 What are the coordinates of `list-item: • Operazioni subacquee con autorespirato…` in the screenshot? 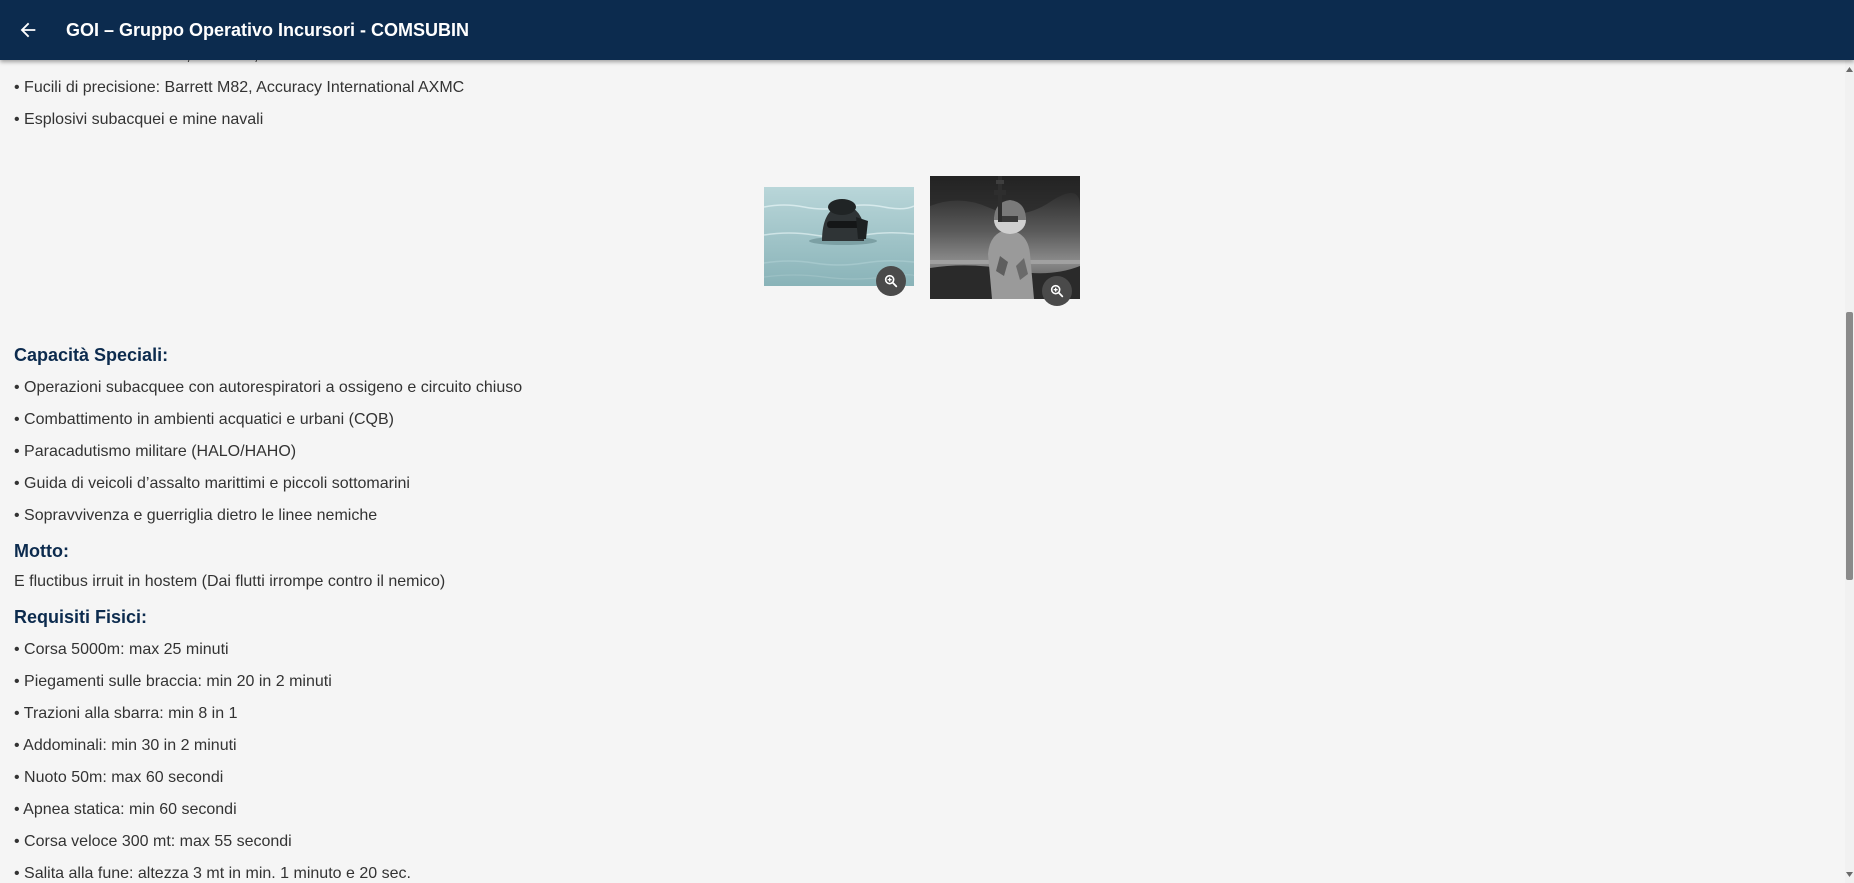 It's located at (268, 387).